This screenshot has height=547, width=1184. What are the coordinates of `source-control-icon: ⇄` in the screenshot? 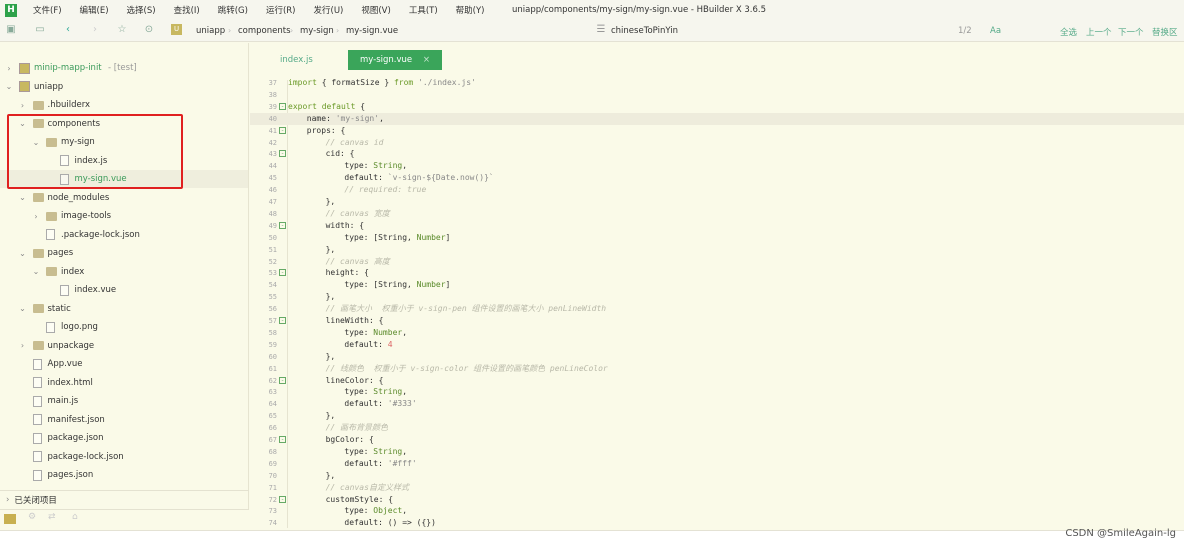 It's located at (52, 517).